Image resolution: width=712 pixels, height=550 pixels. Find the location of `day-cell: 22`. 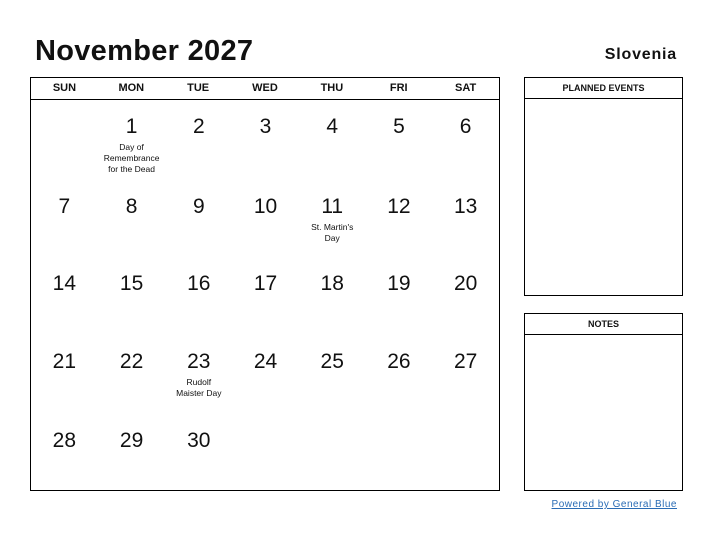

day-cell: 22 is located at coordinates (132, 374).